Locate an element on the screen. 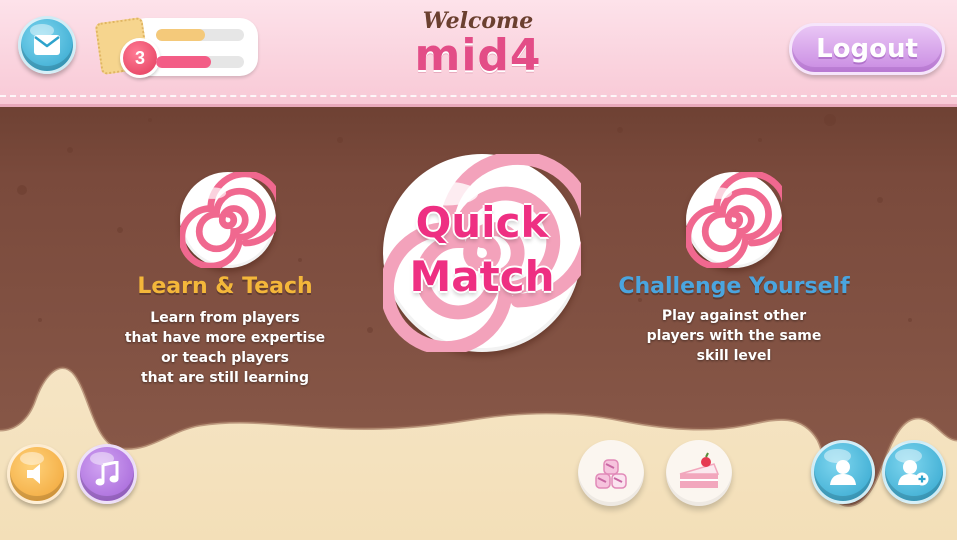  quick-match-line1: Quick is located at coordinates (482, 222).